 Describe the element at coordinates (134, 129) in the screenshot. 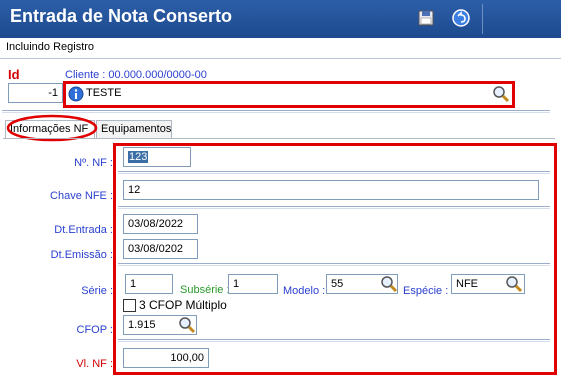

I see `tab-equipamentos: Equipamentos` at that location.